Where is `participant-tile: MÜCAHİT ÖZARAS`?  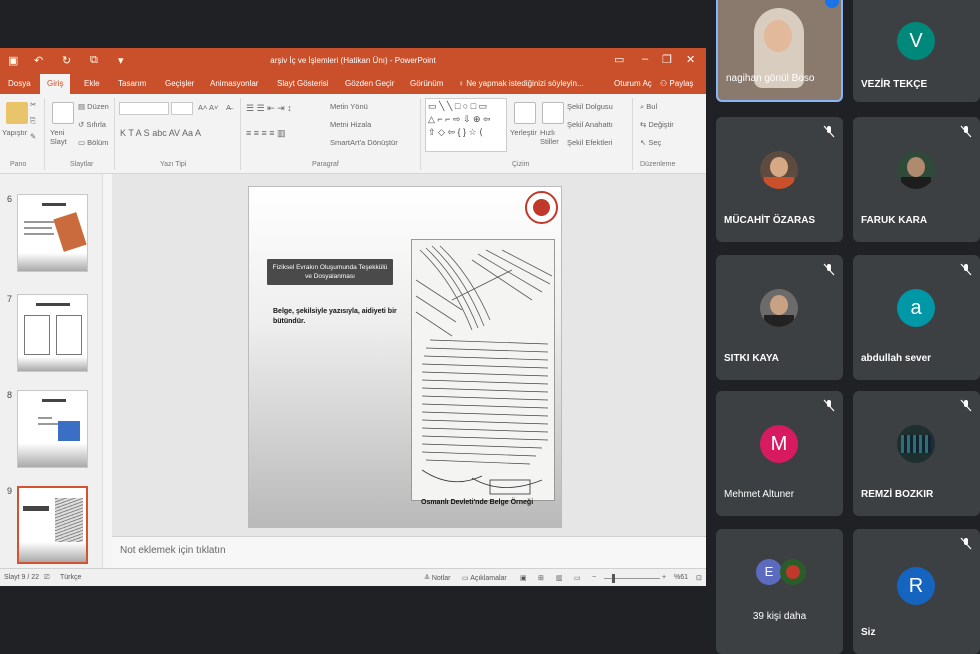
participant-tile: MÜCAHİT ÖZARAS is located at coordinates (779, 179).